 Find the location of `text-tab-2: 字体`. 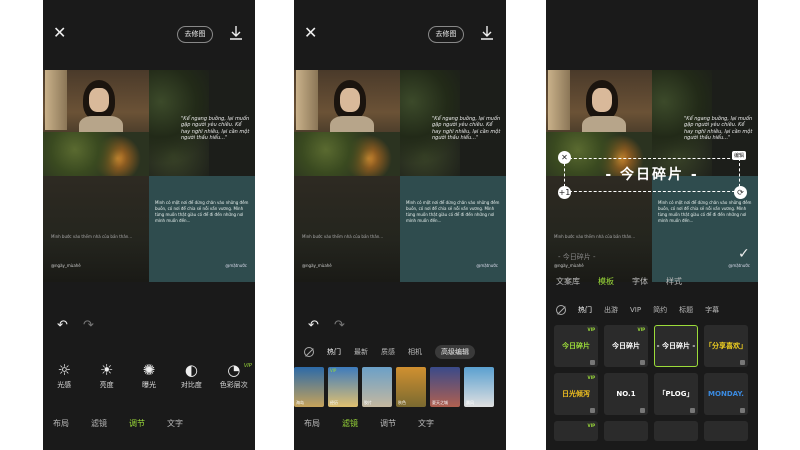

text-tab-2: 字体 is located at coordinates (640, 281).